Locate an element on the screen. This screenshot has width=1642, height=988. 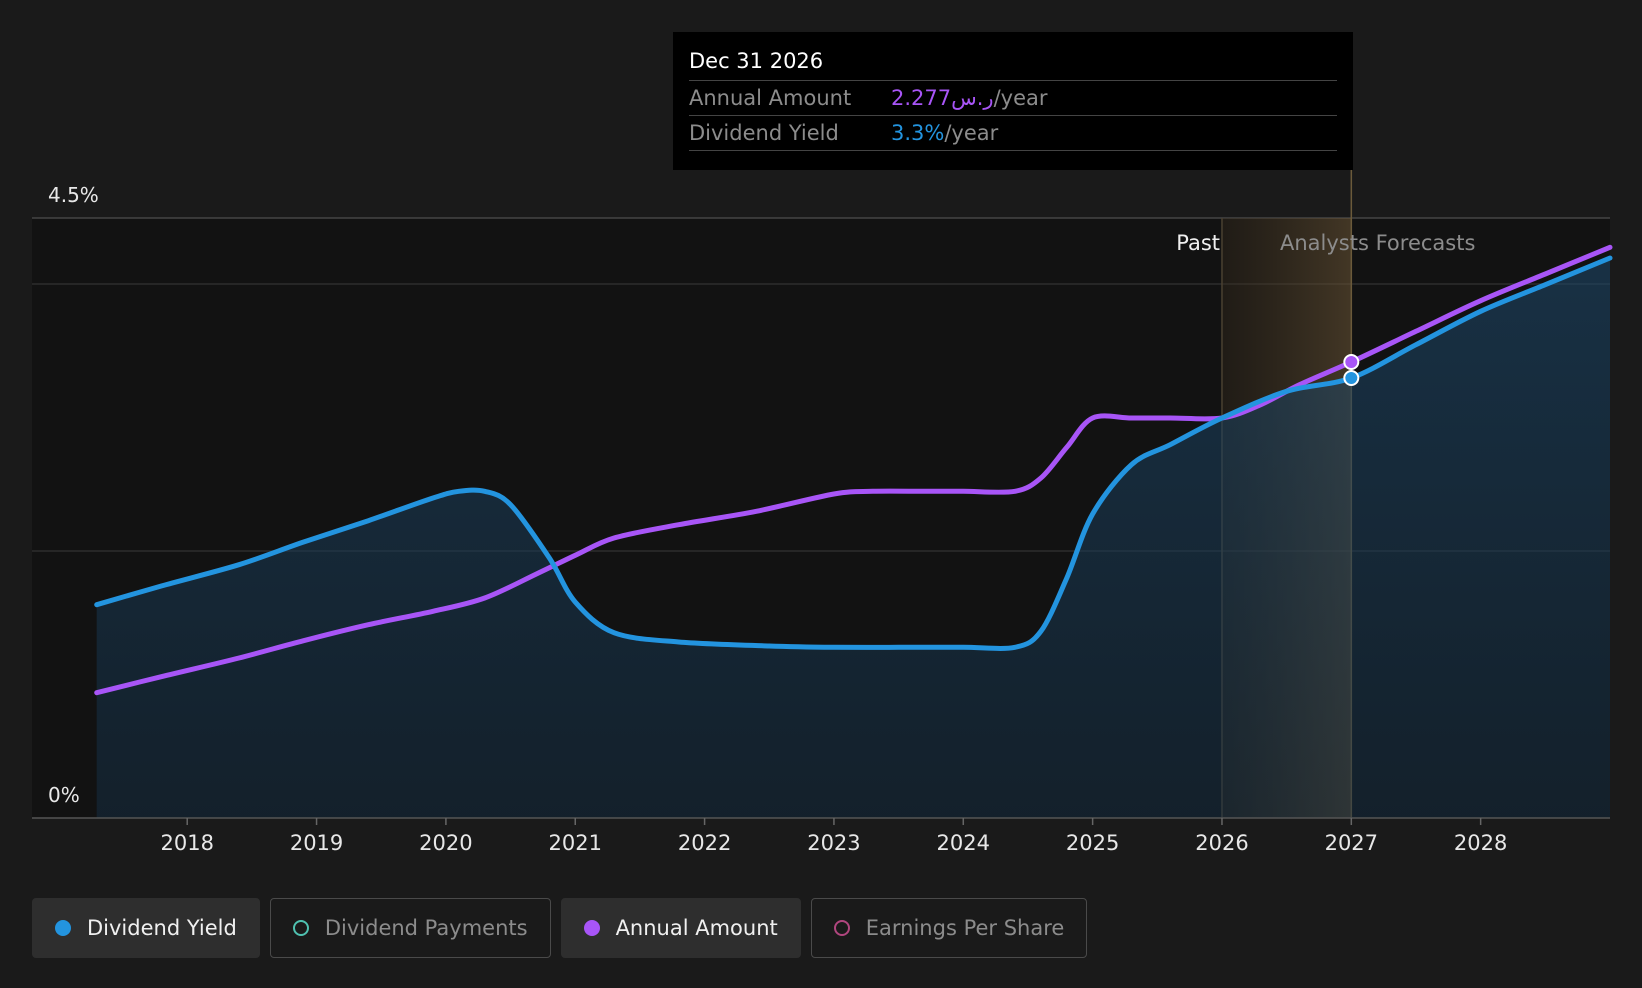
x-tick-label: 2022 is located at coordinates (704, 843).